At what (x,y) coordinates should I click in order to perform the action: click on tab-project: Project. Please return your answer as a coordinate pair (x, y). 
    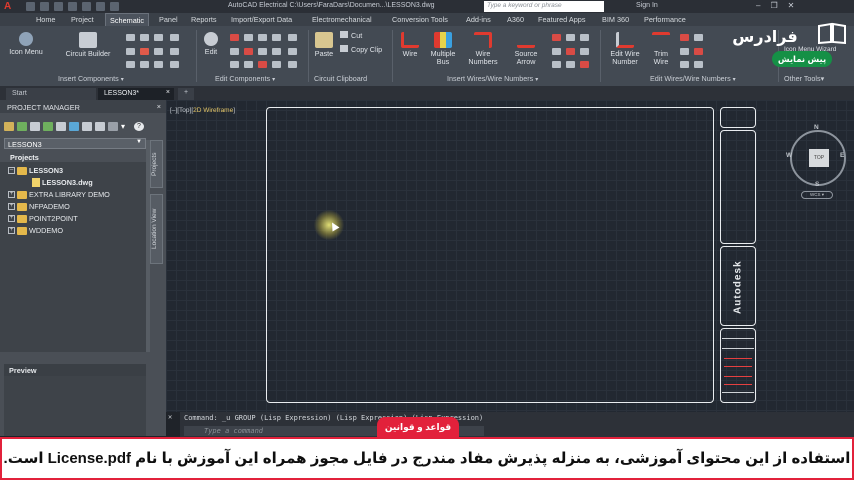
    Looking at the image, I should click on (82, 19).